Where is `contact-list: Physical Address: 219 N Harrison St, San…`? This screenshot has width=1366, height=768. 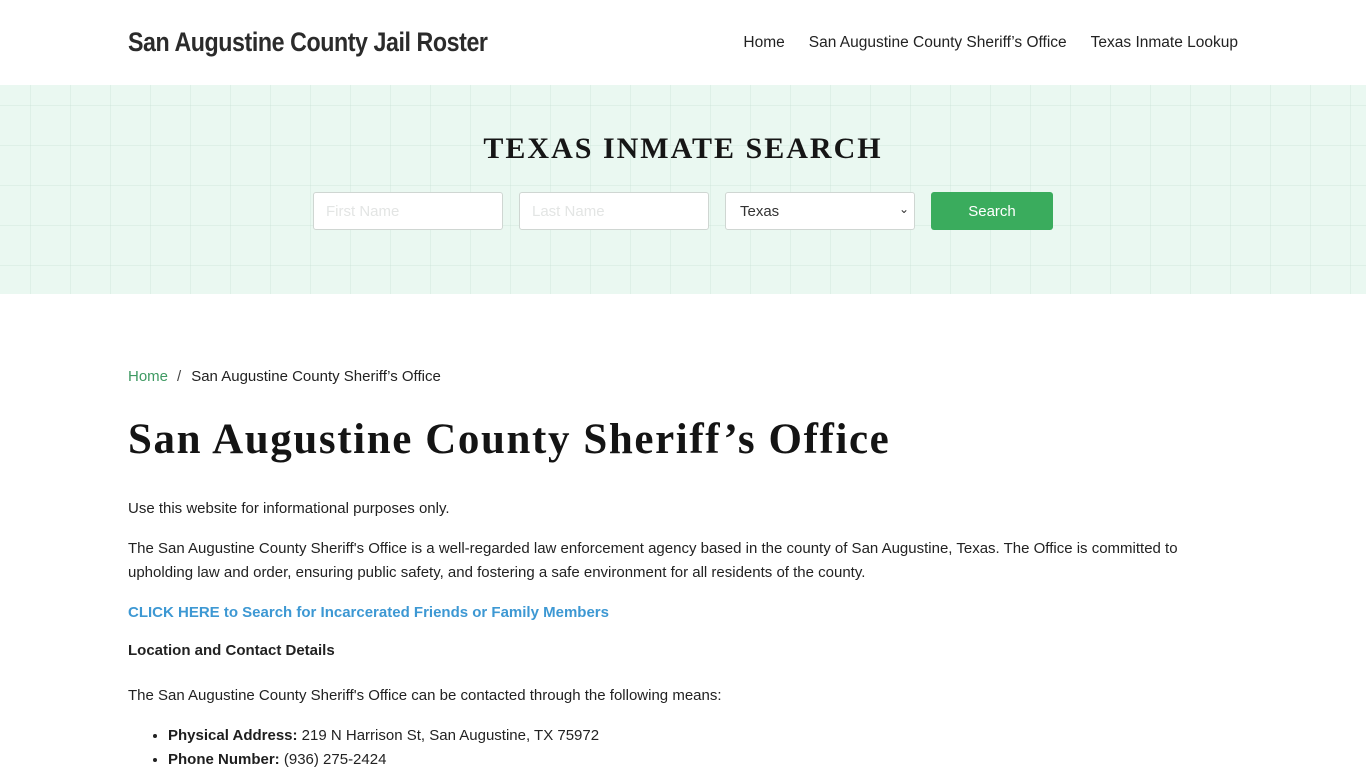
contact-list: Physical Address: 219 N Harrison St, San… is located at coordinates (683, 746).